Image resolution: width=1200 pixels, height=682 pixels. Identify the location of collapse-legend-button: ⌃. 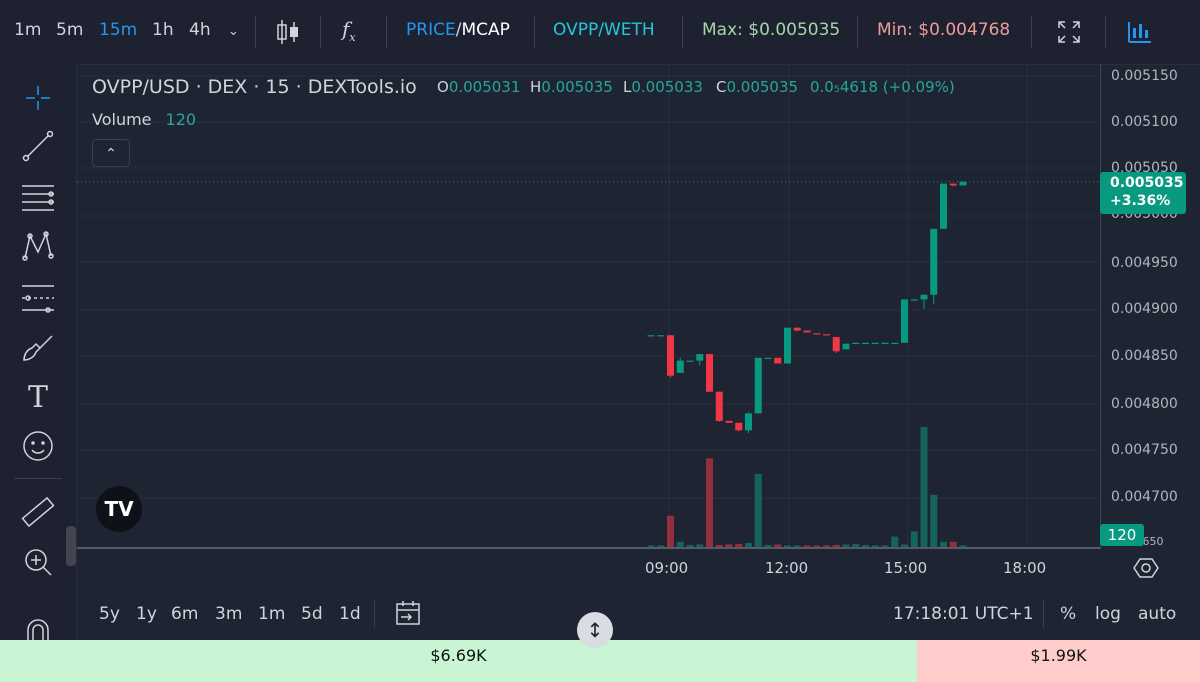
(111, 153).